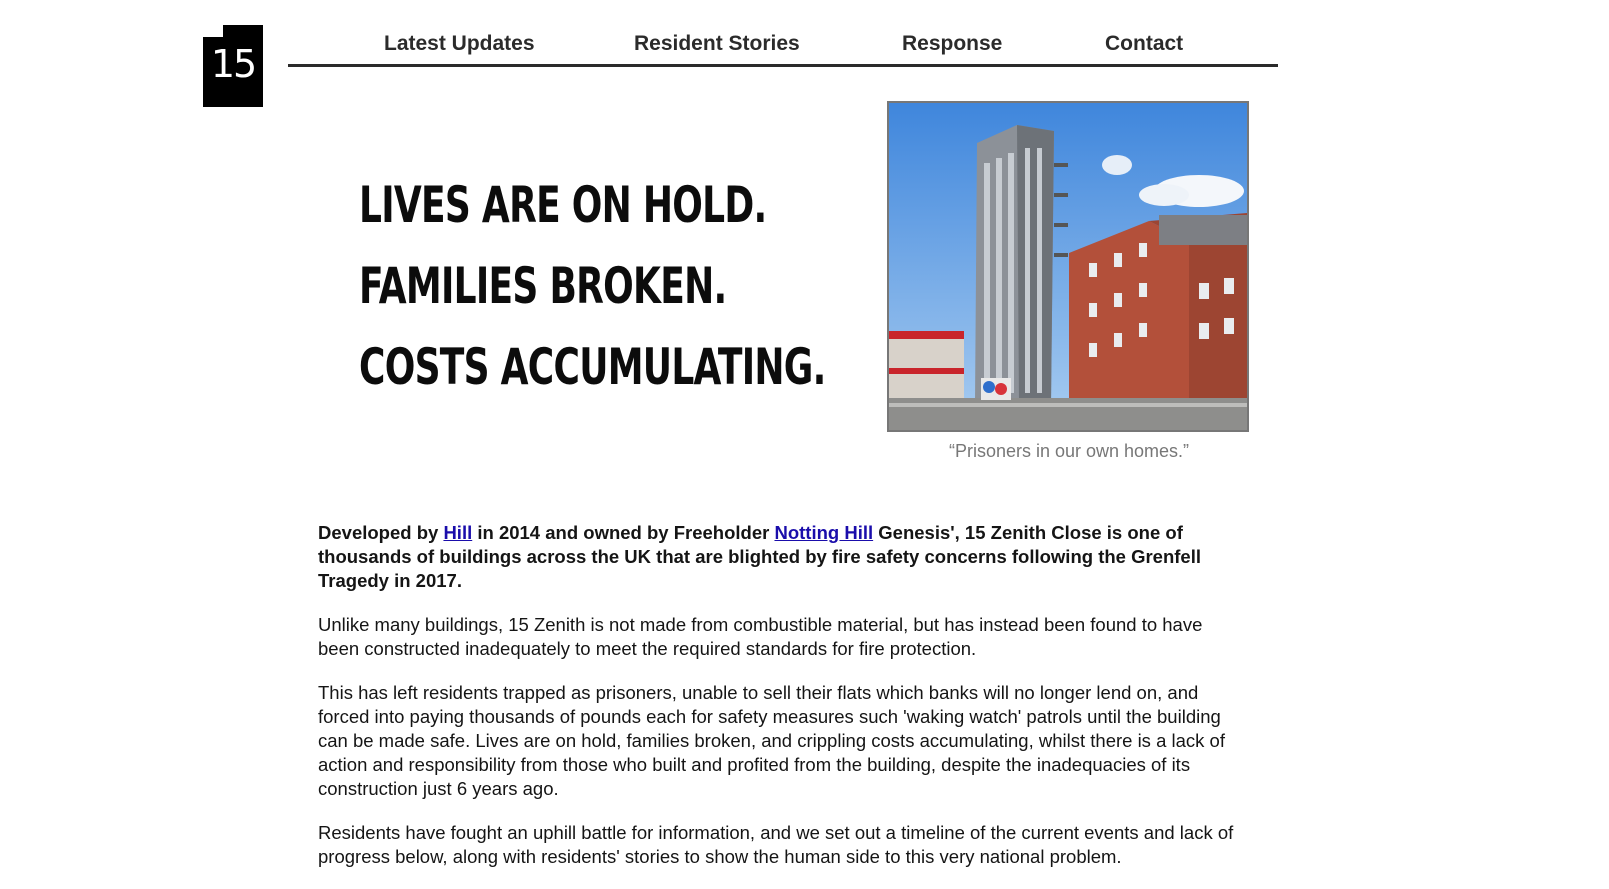 The height and width of the screenshot is (889, 1609). I want to click on nav-resident-stories: Resident Stories, so click(717, 44).